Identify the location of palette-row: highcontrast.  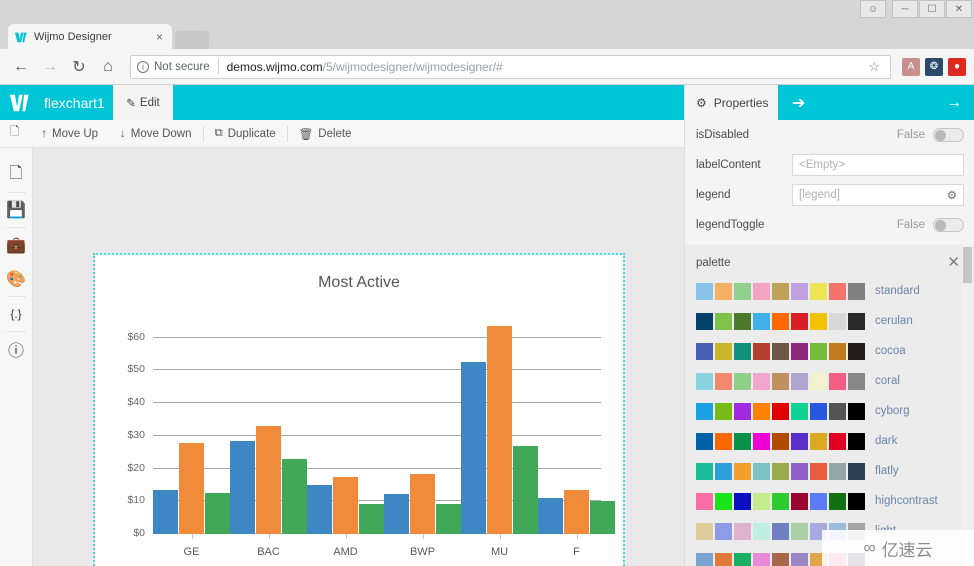
(828, 501).